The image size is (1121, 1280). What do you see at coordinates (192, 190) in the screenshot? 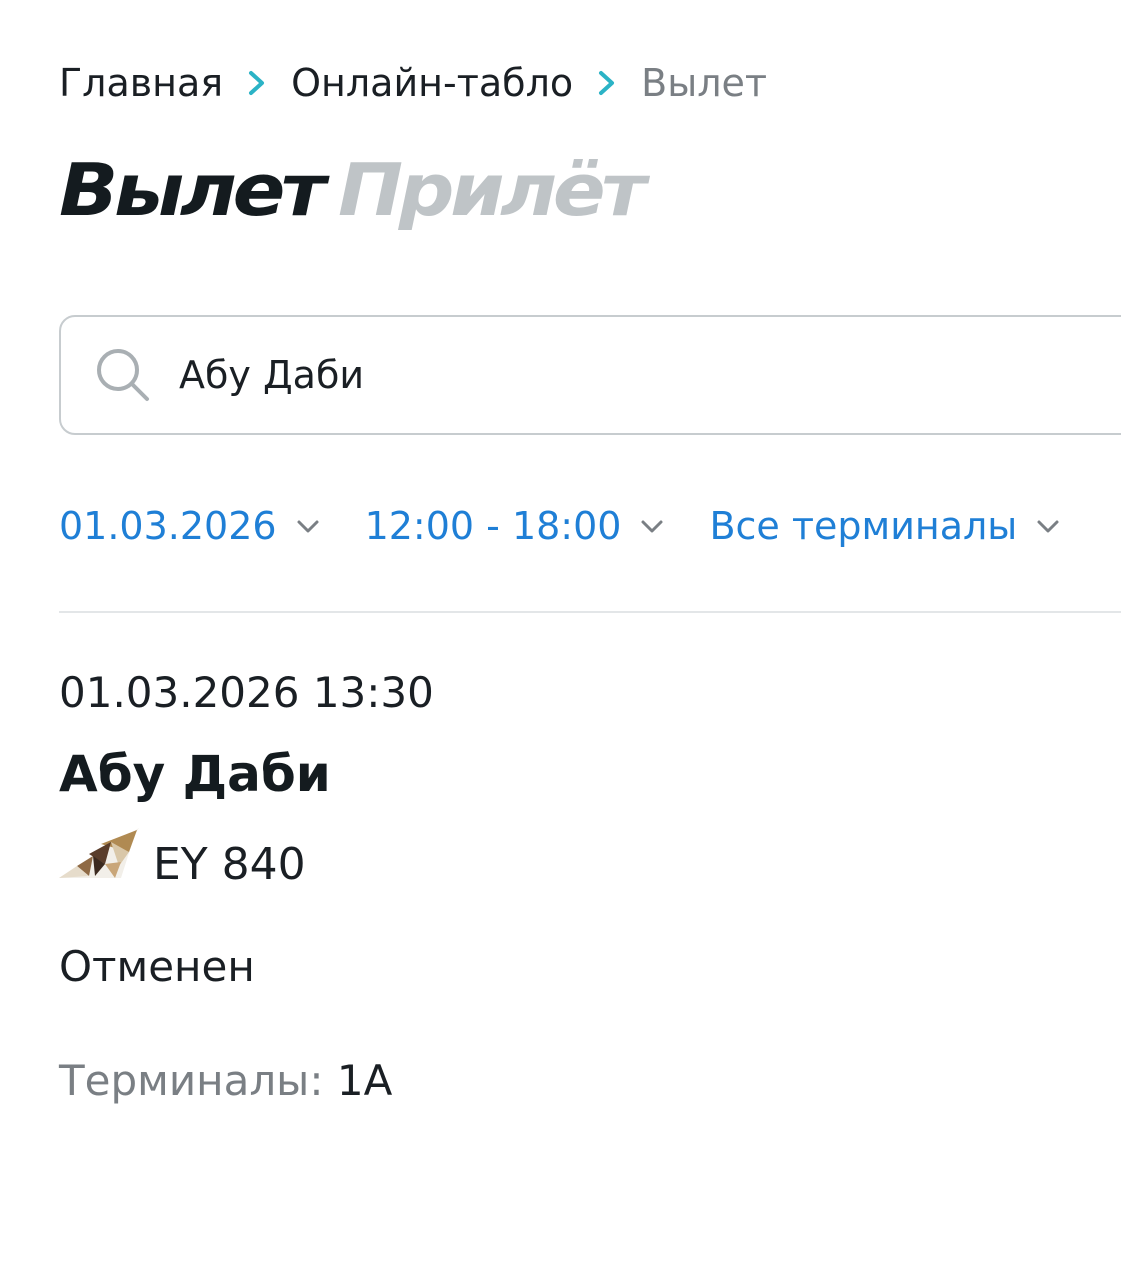
I see `tab-departure: Вылет` at bounding box center [192, 190].